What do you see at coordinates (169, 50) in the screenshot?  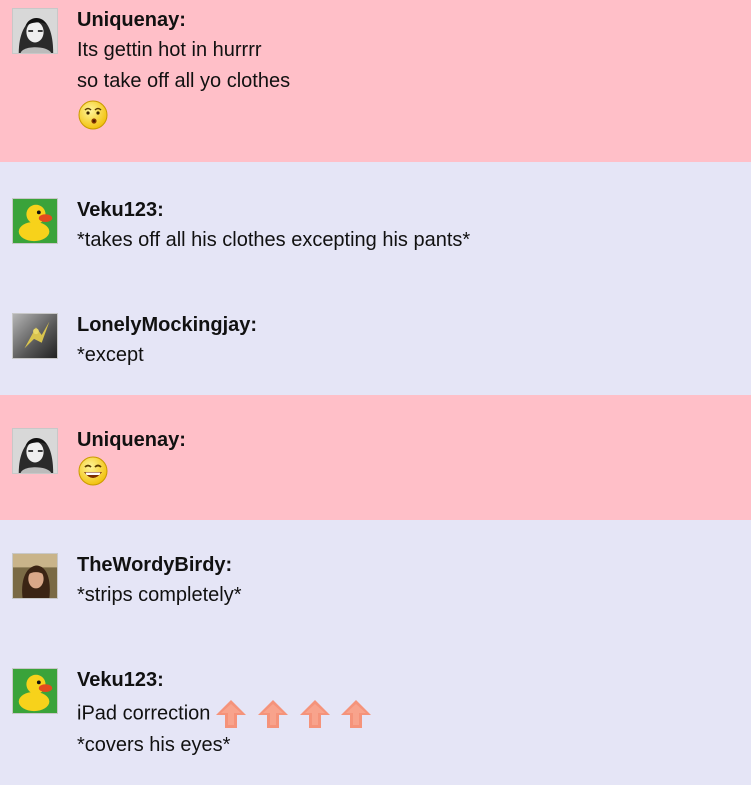 I see `message-text: Its gettin hot in hurrrr` at bounding box center [169, 50].